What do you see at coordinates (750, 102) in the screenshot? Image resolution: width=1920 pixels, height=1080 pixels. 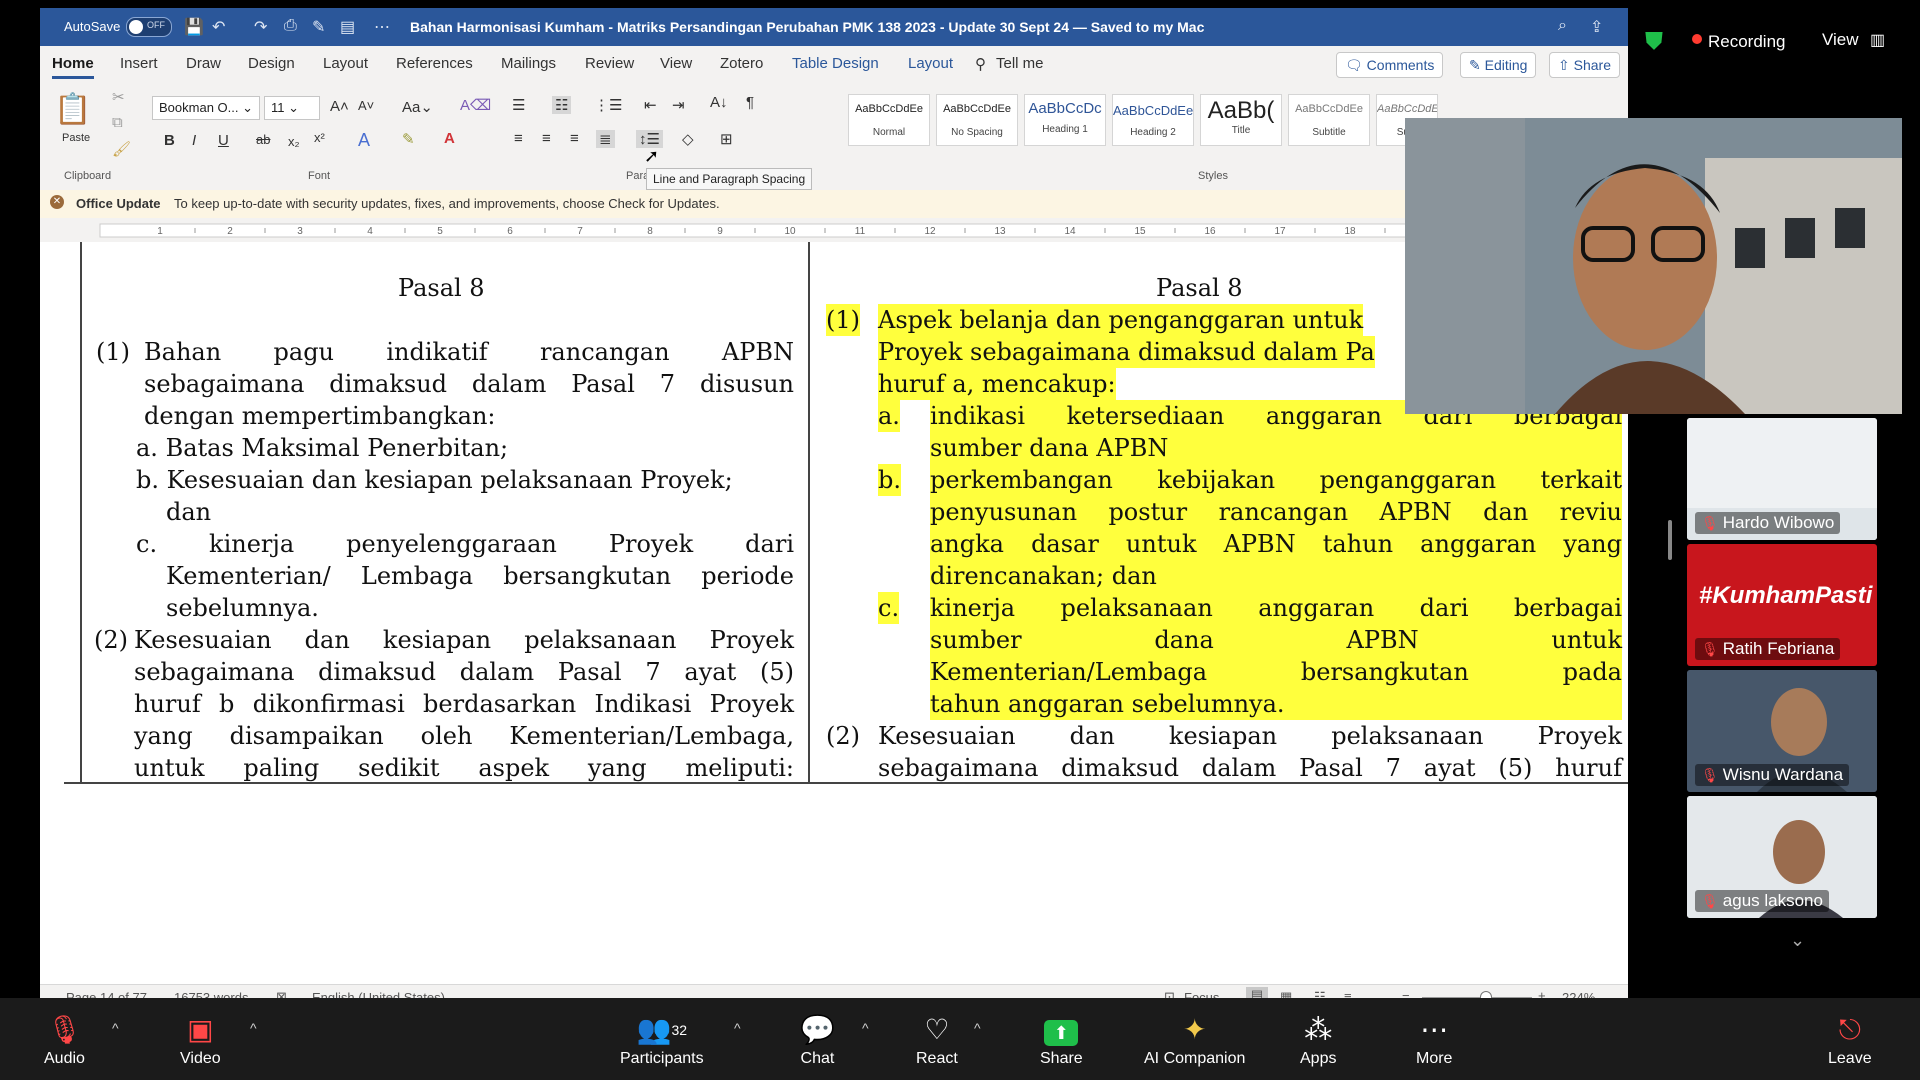 I see `show-formatting-icon: ¶` at bounding box center [750, 102].